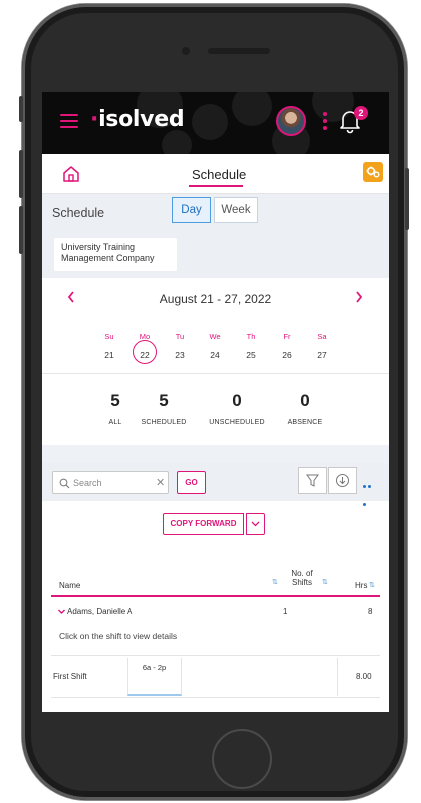 The height and width of the screenshot is (803, 421). What do you see at coordinates (370, 611) in the screenshot?
I see `employee-hours: 8` at bounding box center [370, 611].